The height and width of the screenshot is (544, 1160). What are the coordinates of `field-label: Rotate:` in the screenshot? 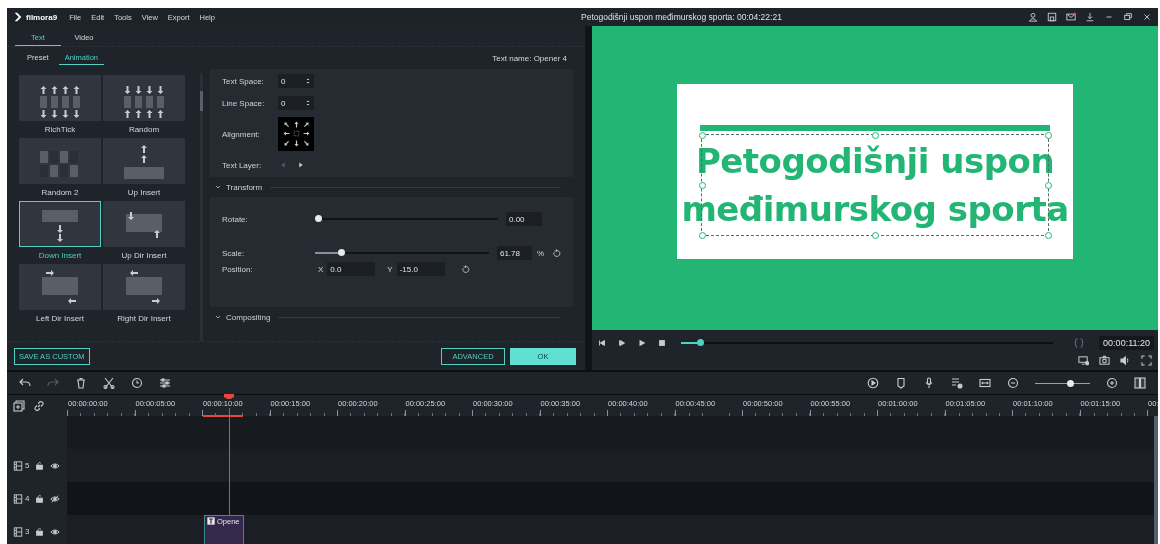 It's located at (235, 219).